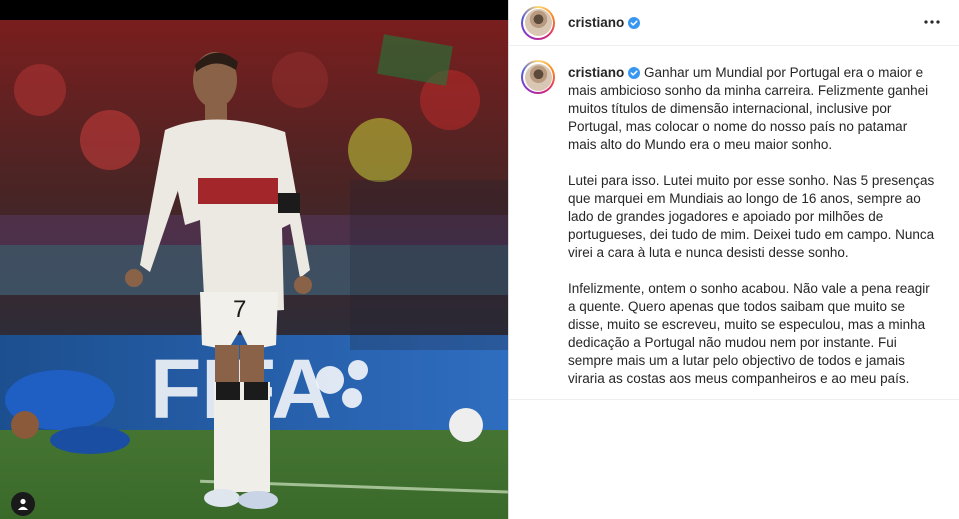 This screenshot has height=519, width=959. What do you see at coordinates (596, 22) in the screenshot?
I see `header-username: cristiano` at bounding box center [596, 22].